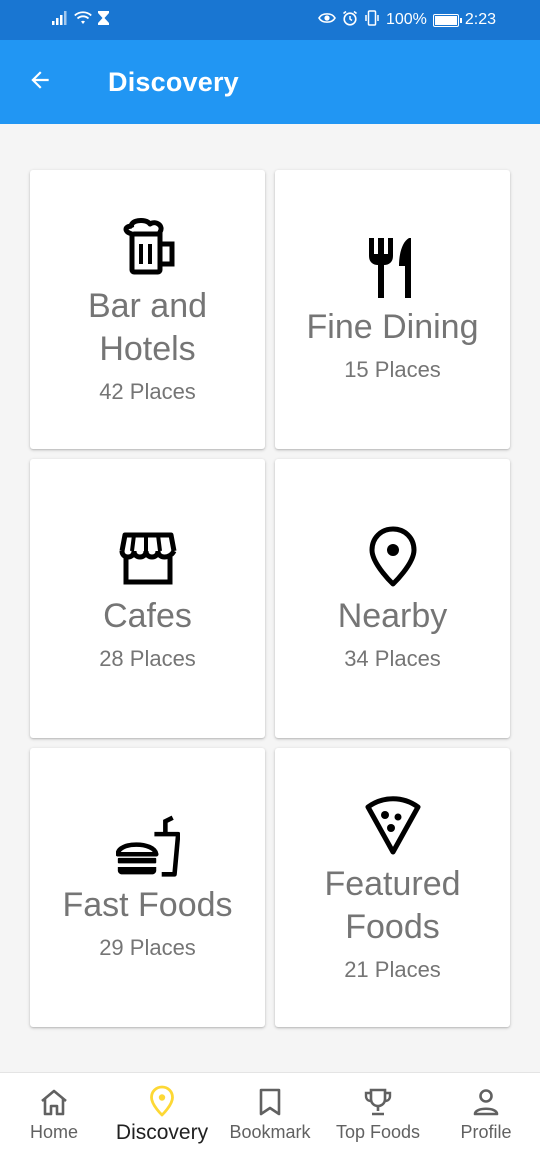  I want to click on beer-mug-icon, so click(148, 247).